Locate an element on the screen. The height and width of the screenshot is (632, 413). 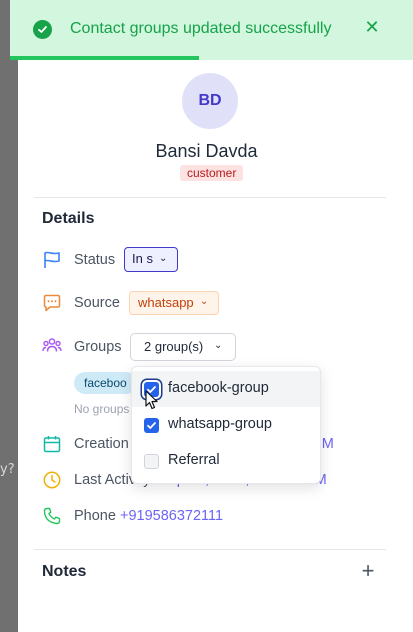
status-select: In s ⌄ is located at coordinates (151, 259).